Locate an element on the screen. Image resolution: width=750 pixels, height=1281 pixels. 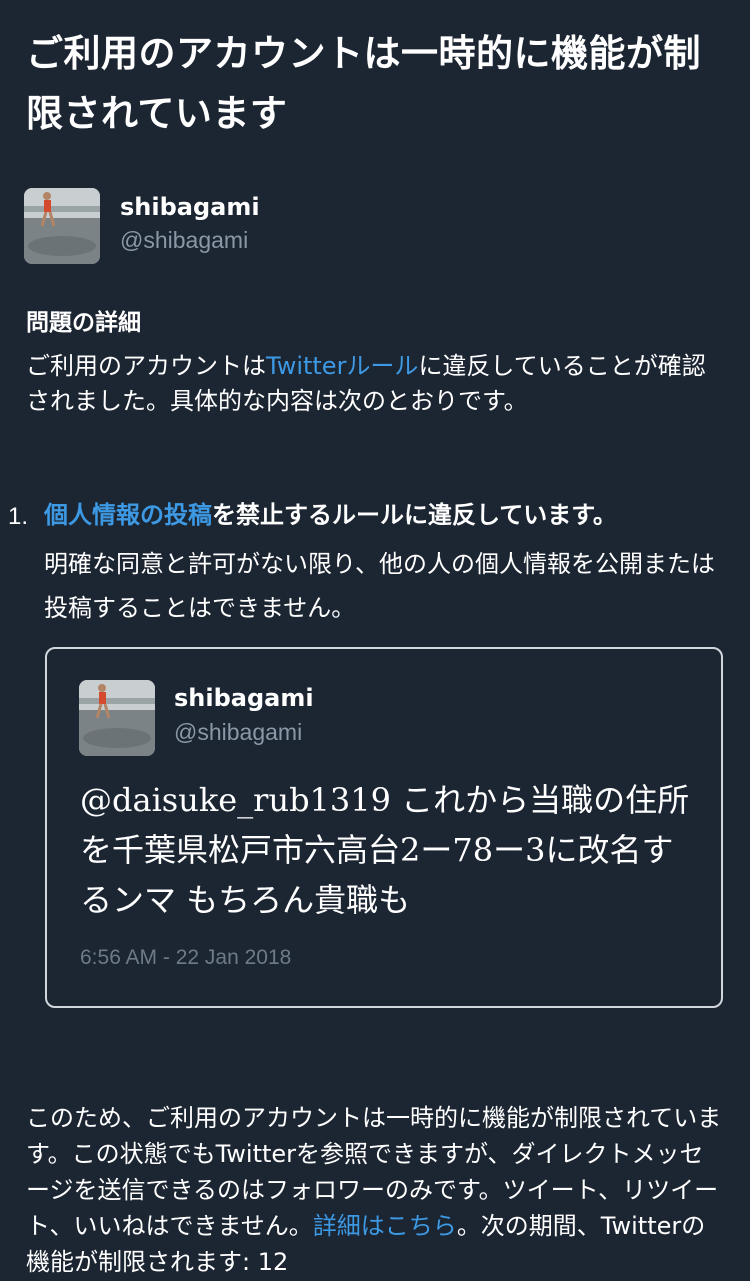
private-info-policy-link: 個人情報の投稿 is located at coordinates (128, 515).